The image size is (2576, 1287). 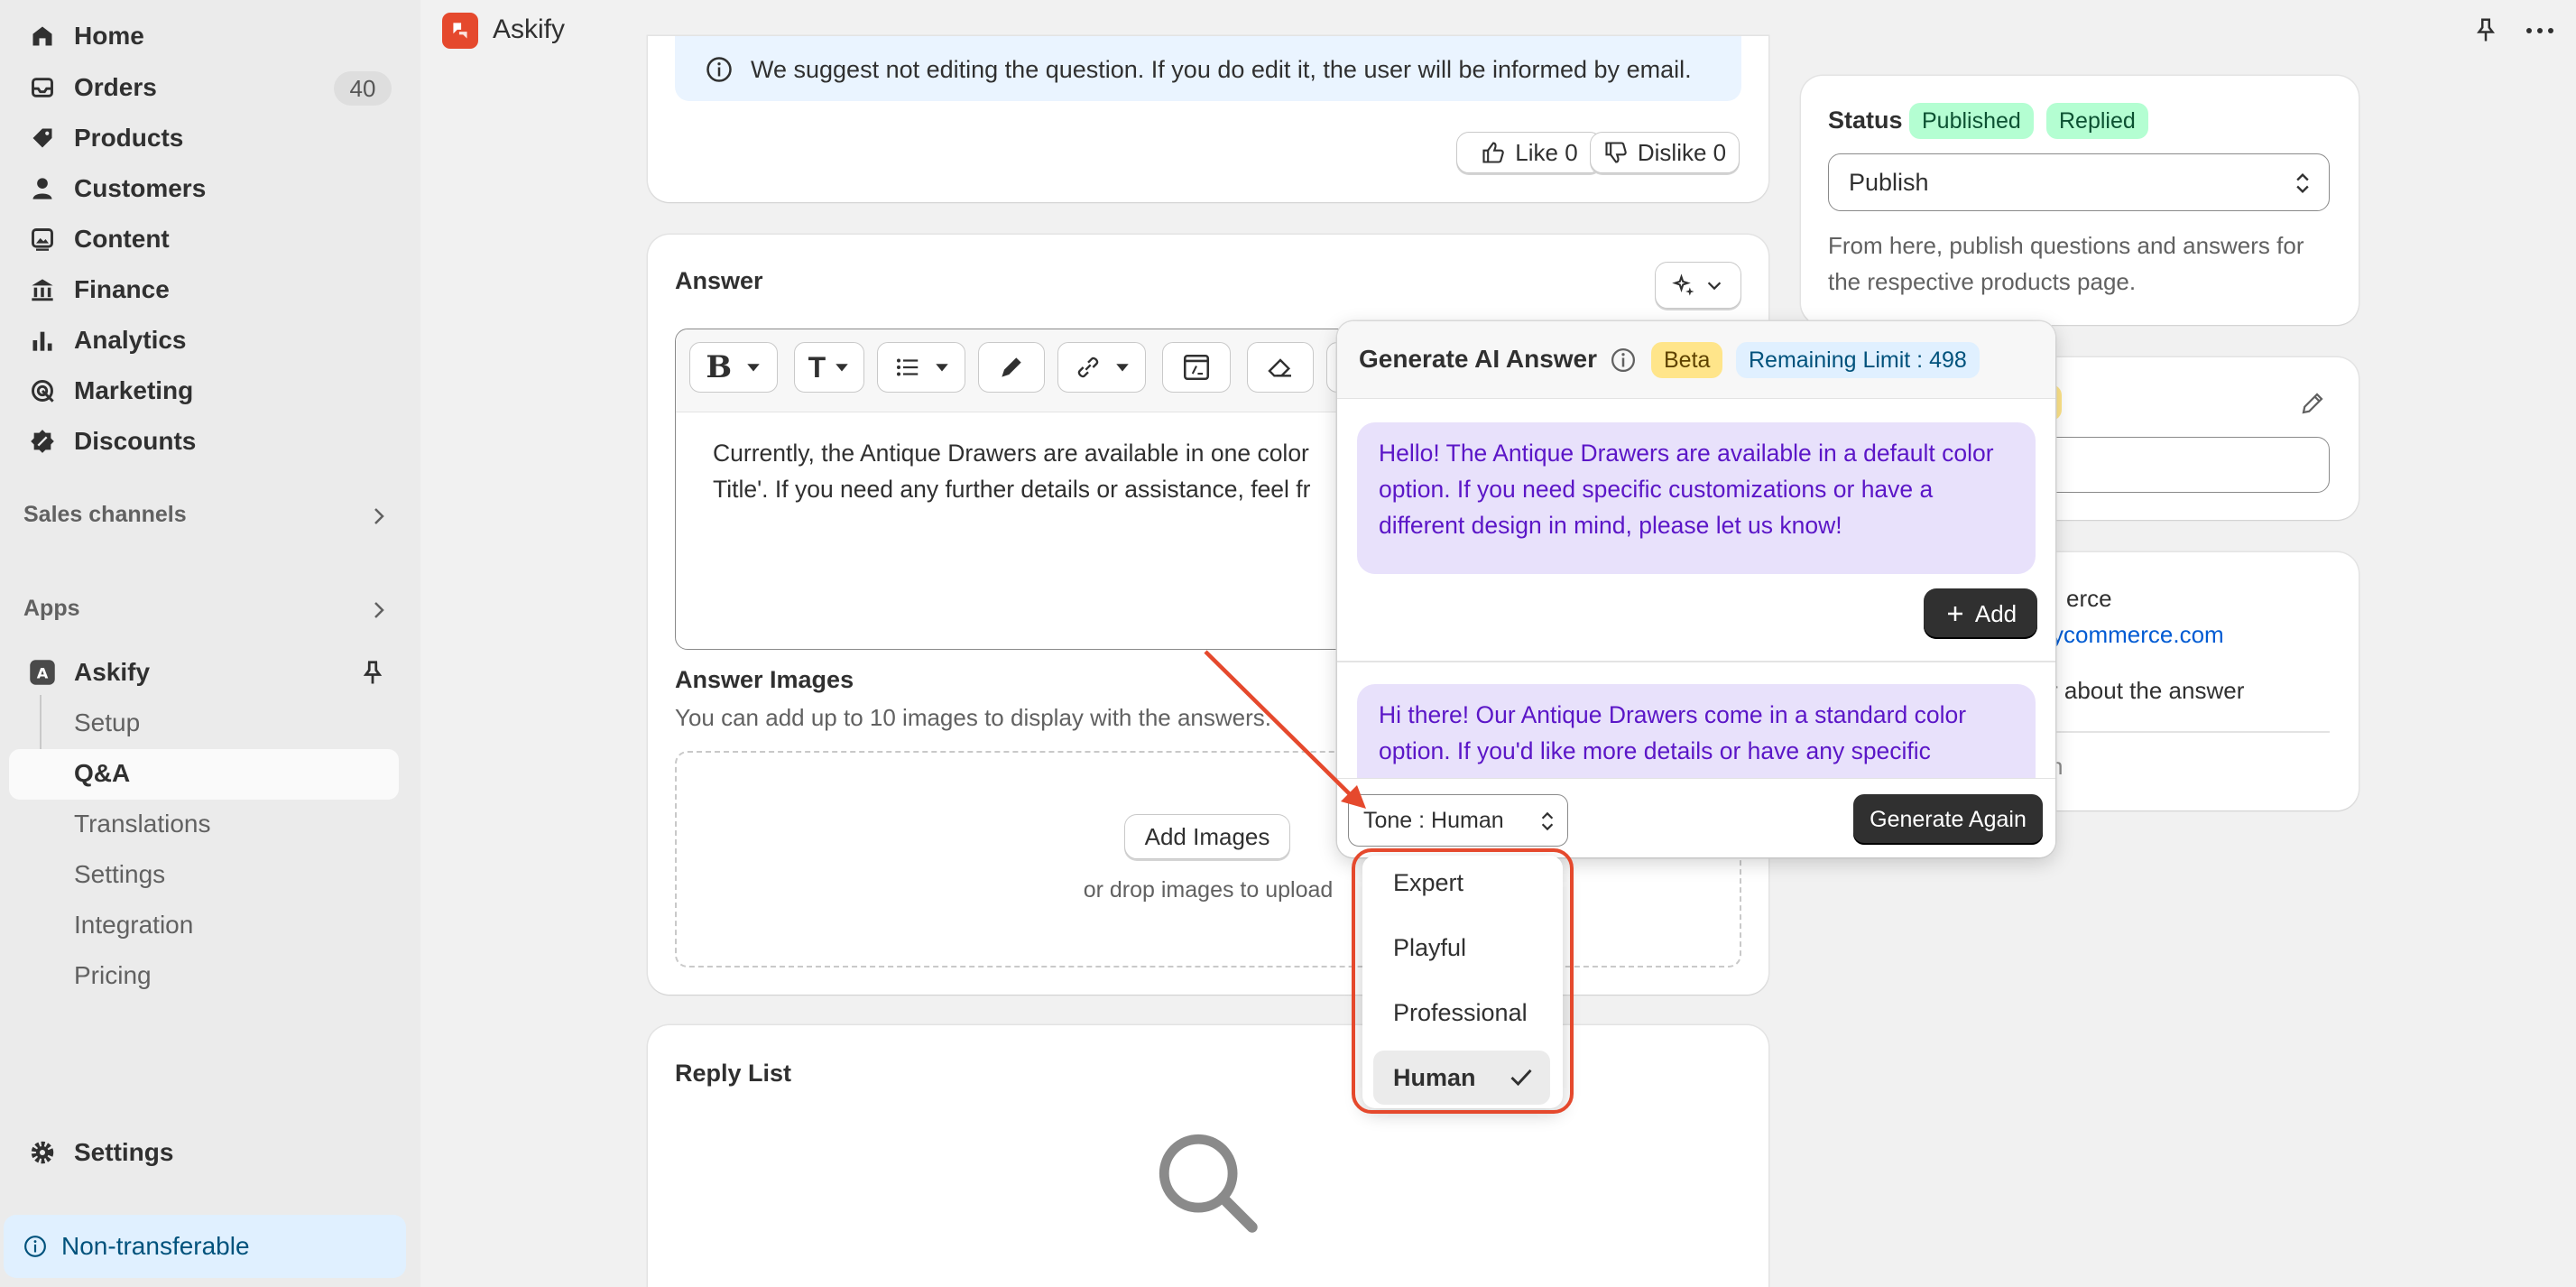 I want to click on nav-marketing: Marketing, so click(x=110, y=390).